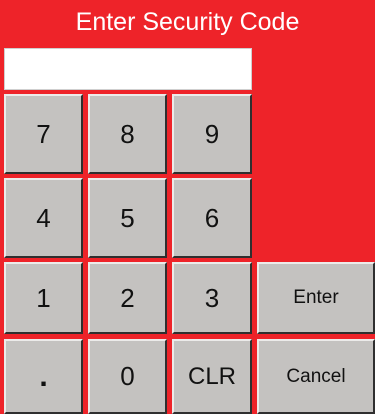 This screenshot has height=414, width=375. What do you see at coordinates (127, 298) in the screenshot?
I see `key-2-button: 2` at bounding box center [127, 298].